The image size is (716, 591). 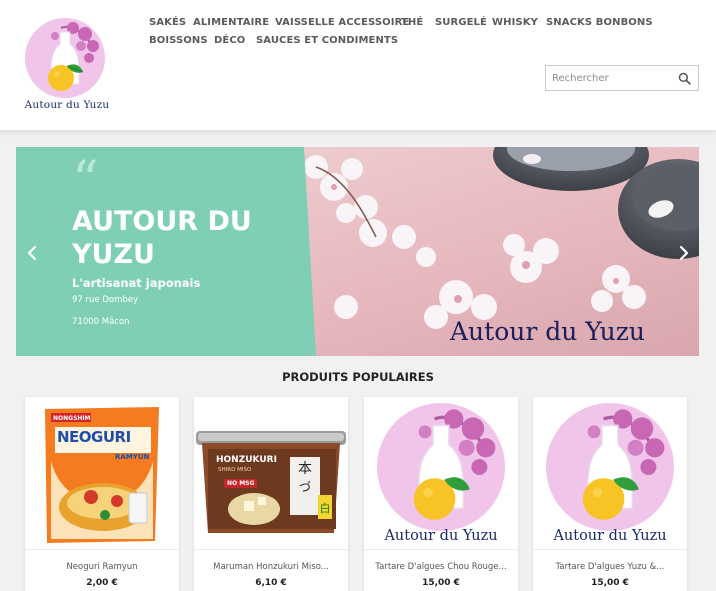 What do you see at coordinates (246, 460) in the screenshot?
I see `miso-label: HONZUKURI` at bounding box center [246, 460].